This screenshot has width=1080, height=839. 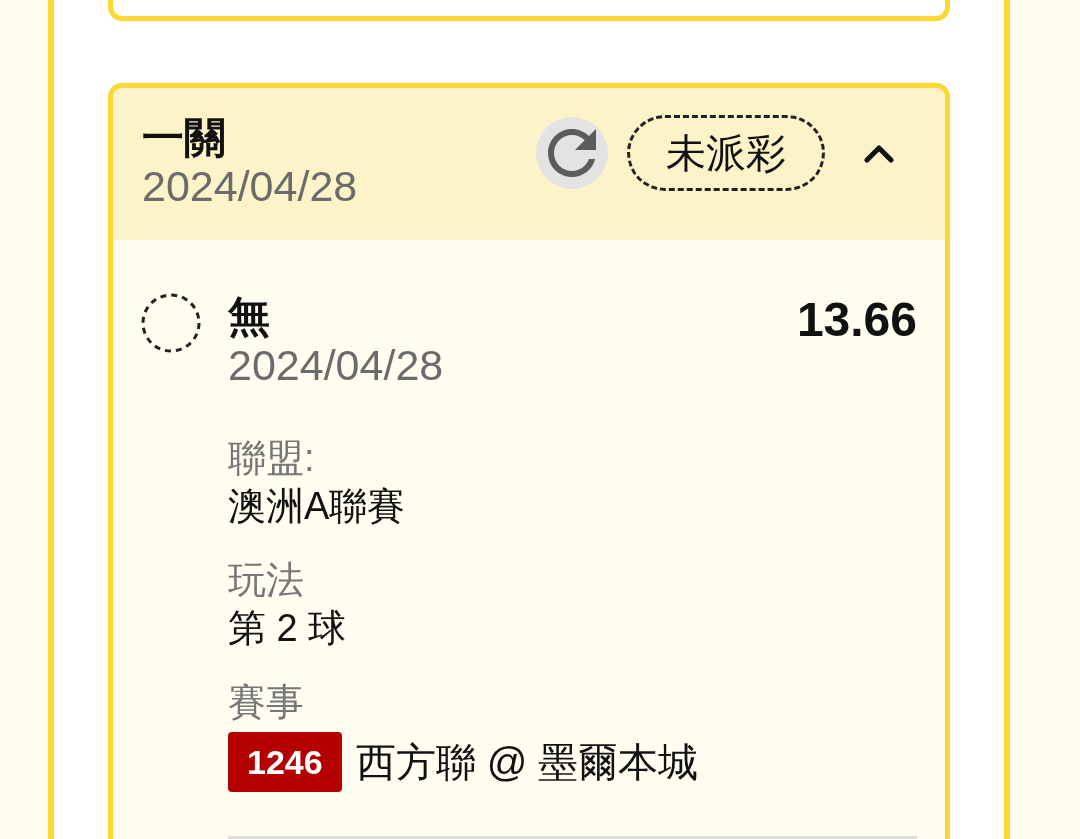 What do you see at coordinates (250, 186) in the screenshot?
I see `bet-date: 2024/04/28` at bounding box center [250, 186].